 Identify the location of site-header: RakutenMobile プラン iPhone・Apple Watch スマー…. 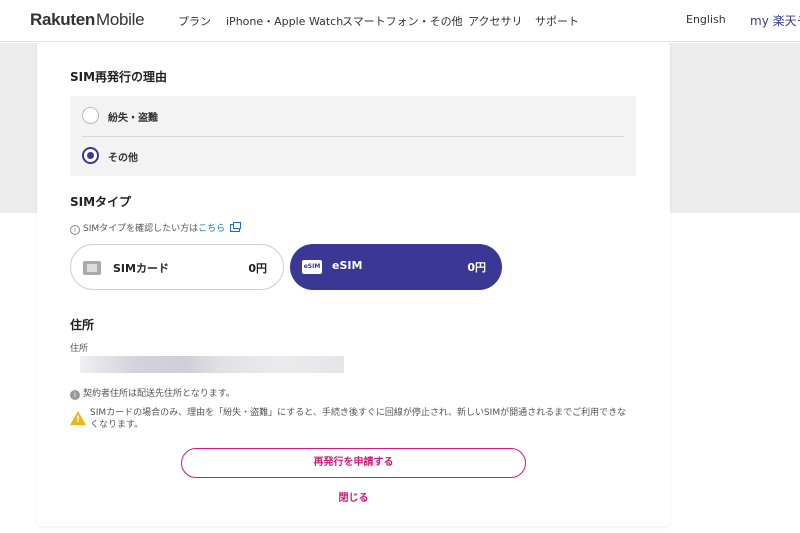
(400, 21).